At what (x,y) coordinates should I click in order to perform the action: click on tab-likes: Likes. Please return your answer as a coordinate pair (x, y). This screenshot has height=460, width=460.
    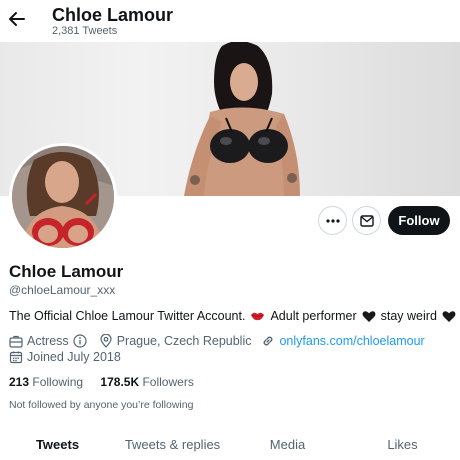
    Looking at the image, I should click on (402, 444).